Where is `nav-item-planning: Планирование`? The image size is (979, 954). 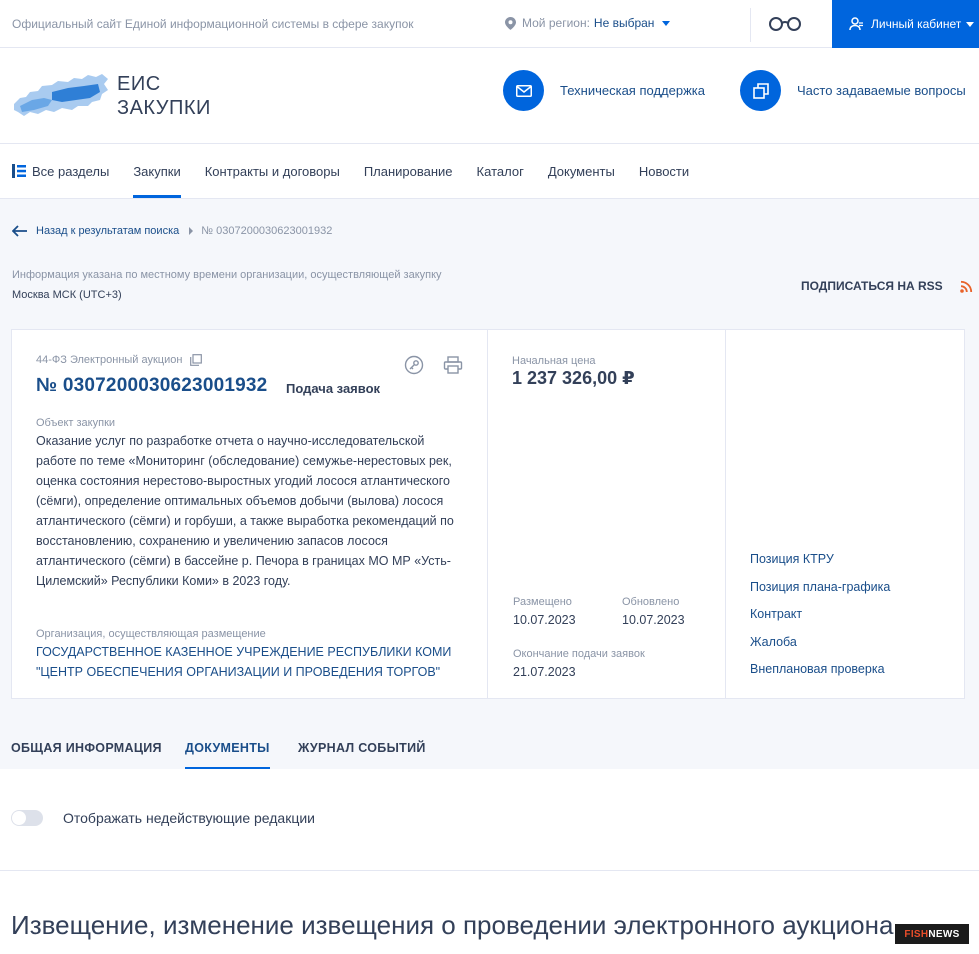
nav-item-planning: Планирование is located at coordinates (408, 171).